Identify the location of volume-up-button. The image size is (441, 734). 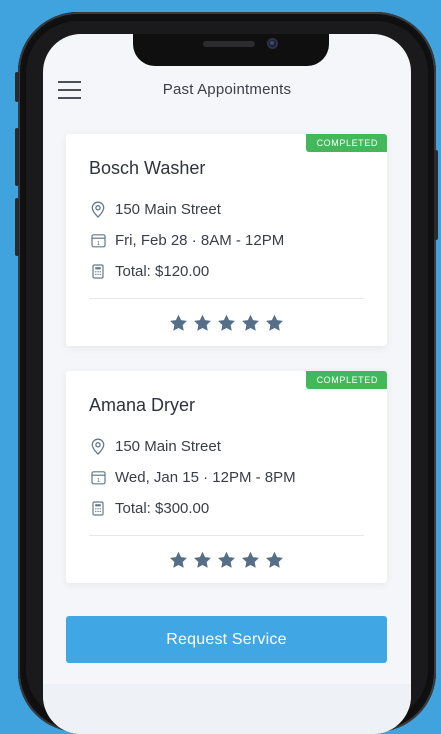
(17, 157).